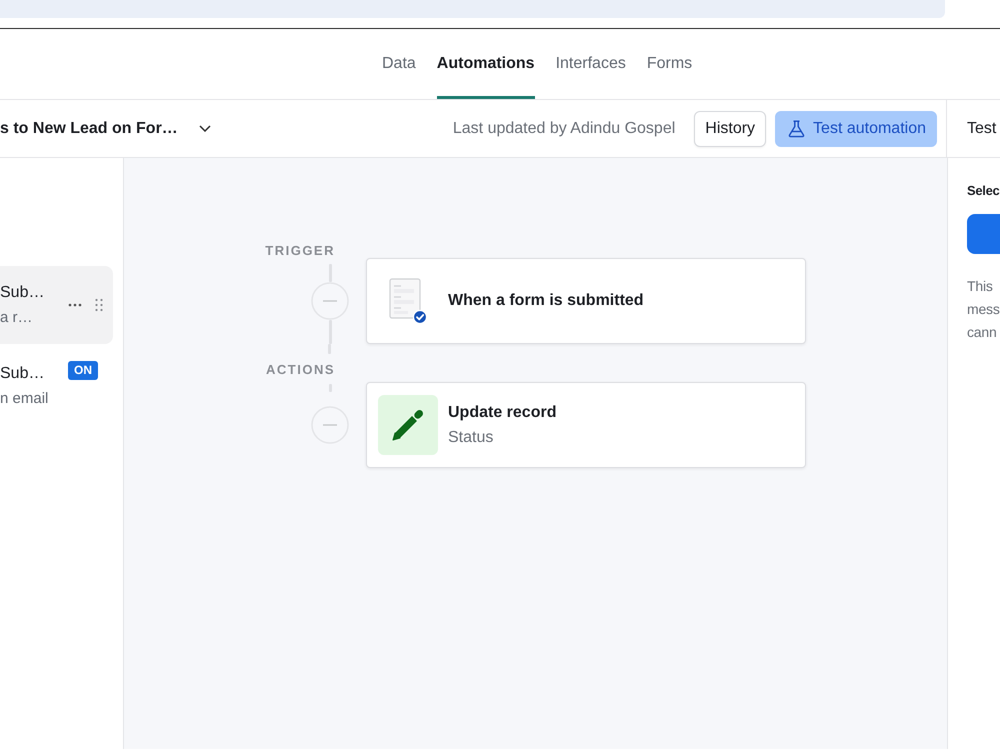 The image size is (1000, 750). I want to click on section-label: ACTIONS, so click(301, 369).